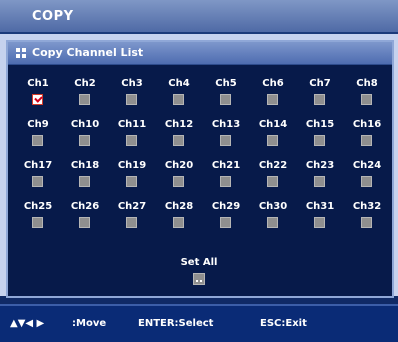 The width and height of the screenshot is (398, 342). I want to click on channel-label: Ch15, so click(320, 124).